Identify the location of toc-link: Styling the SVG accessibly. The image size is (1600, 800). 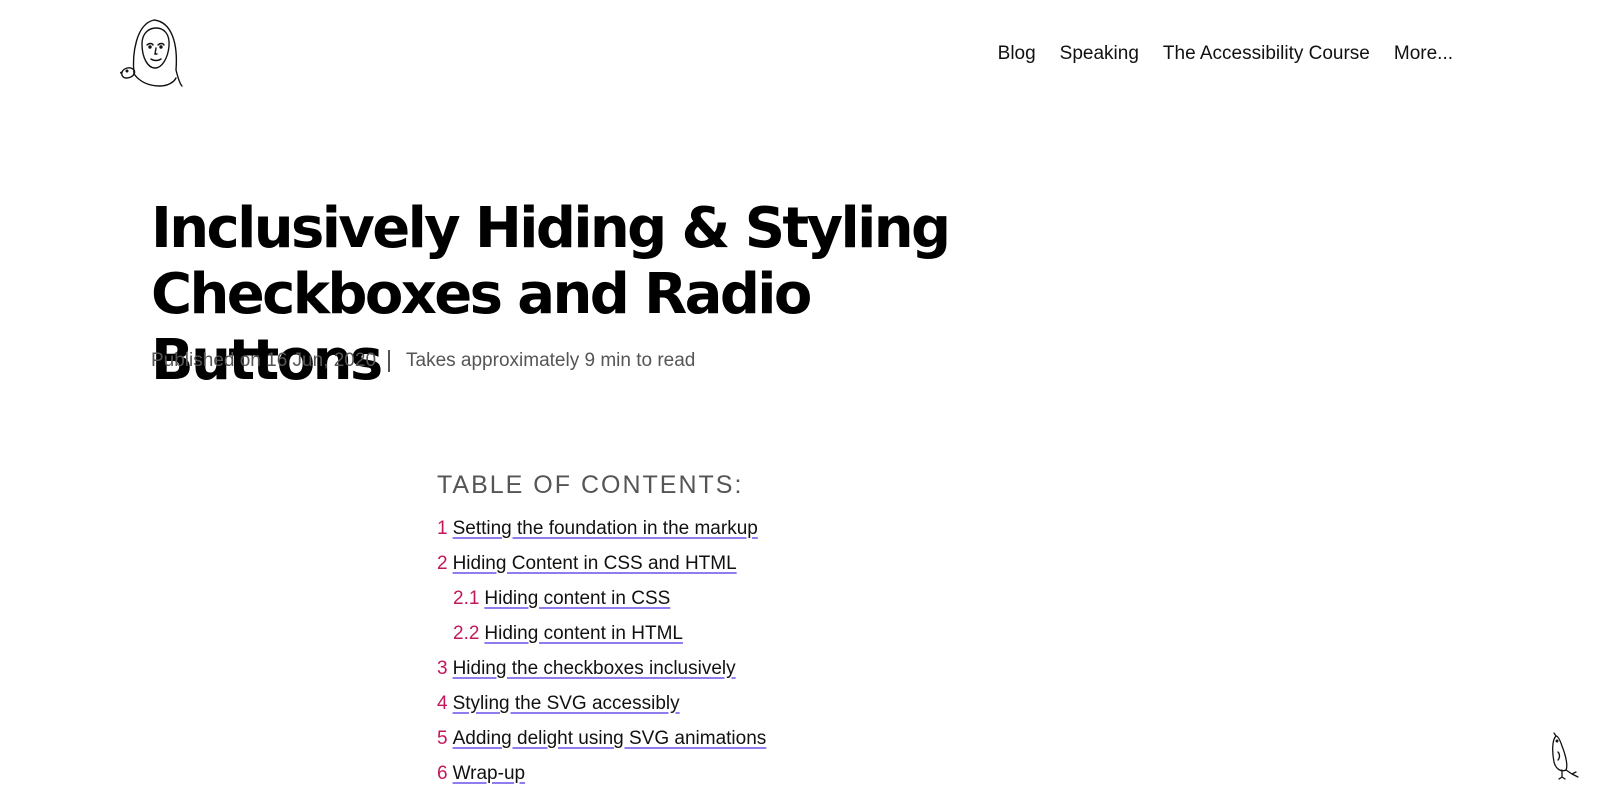
(566, 703).